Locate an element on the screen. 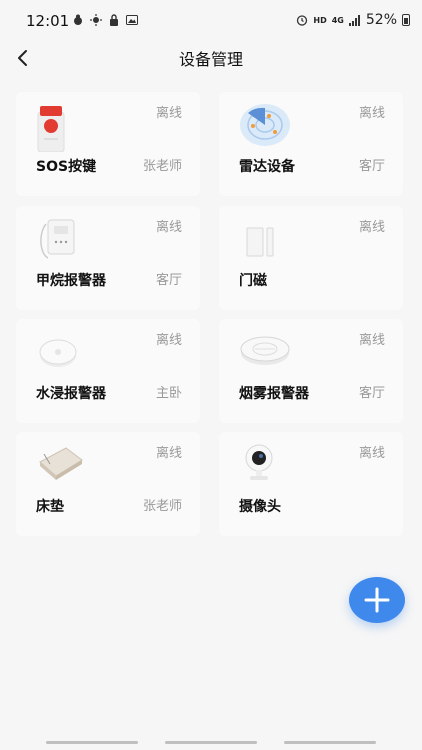 This screenshot has height=750, width=422. notification-icons is located at coordinates (105, 20).